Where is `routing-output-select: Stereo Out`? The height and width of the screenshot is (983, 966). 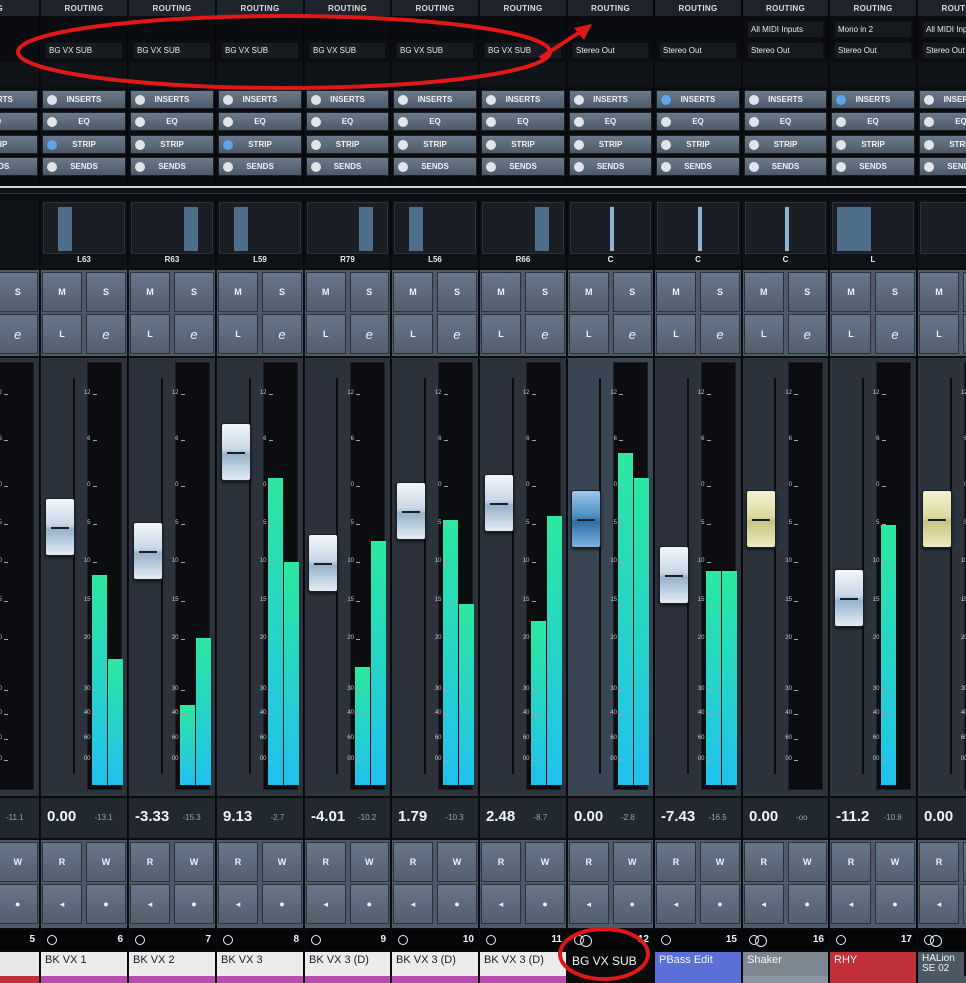
routing-output-select: Stereo Out is located at coordinates (944, 50).